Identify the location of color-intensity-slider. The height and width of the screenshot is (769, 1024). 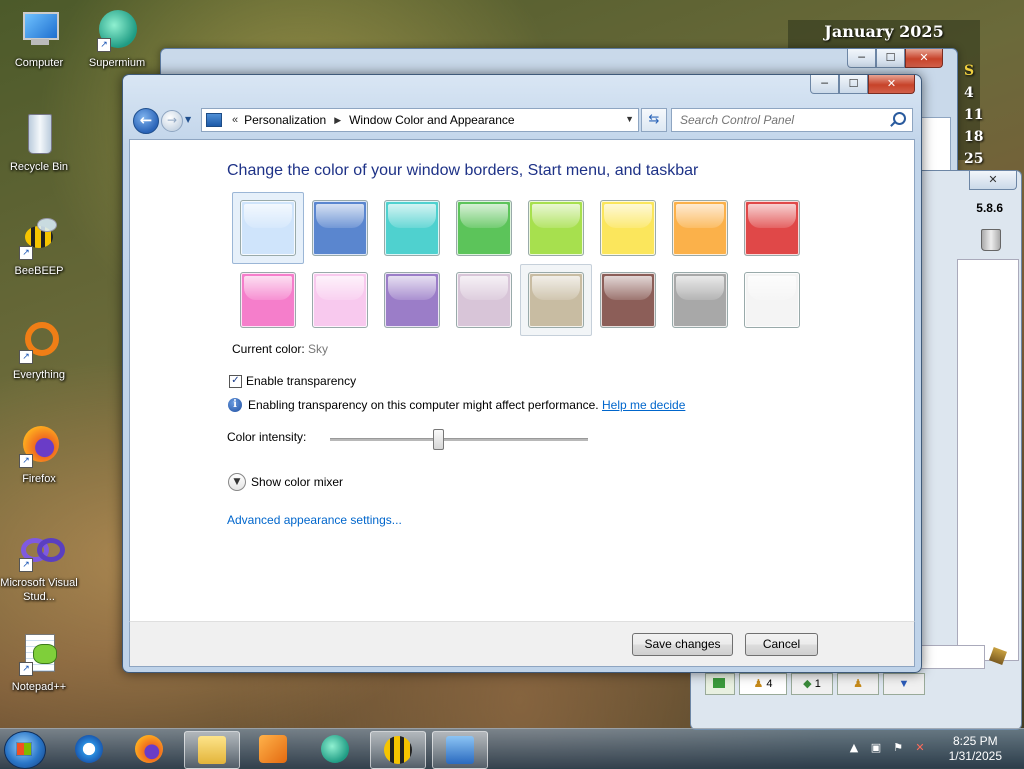
(459, 439).